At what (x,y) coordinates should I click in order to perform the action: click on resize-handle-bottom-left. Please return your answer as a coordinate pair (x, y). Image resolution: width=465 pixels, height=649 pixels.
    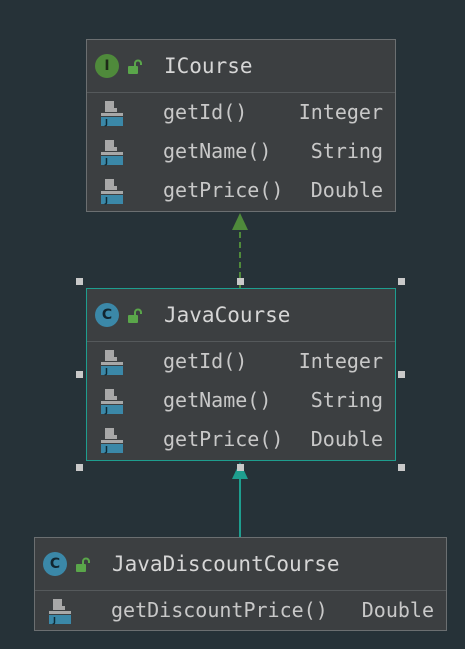
    Looking at the image, I should click on (79, 467).